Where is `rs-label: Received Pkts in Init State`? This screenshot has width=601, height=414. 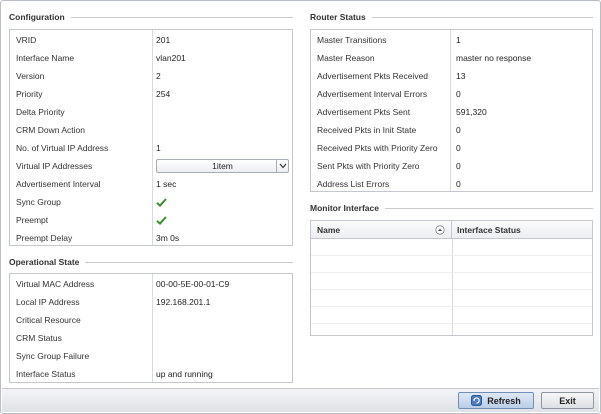 rs-label: Received Pkts in Init State is located at coordinates (367, 130).